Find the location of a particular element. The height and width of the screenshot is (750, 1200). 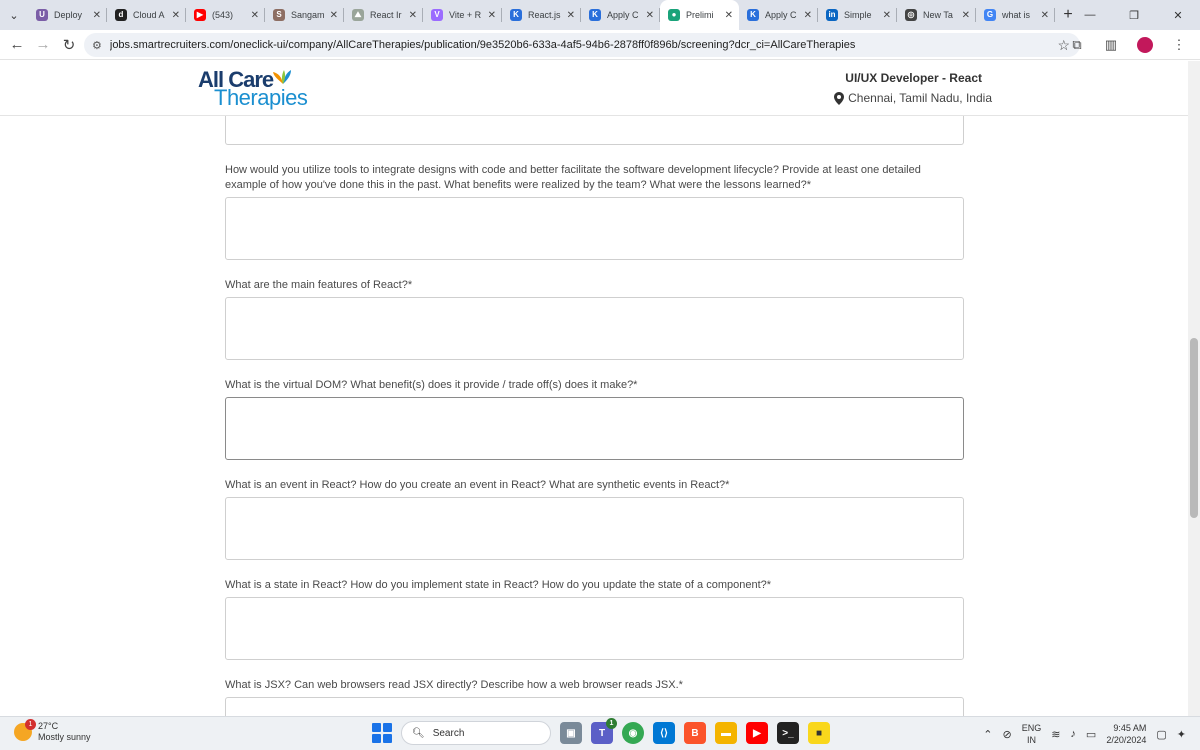

browser-tab: V Vite + R ✕ is located at coordinates (462, 15).